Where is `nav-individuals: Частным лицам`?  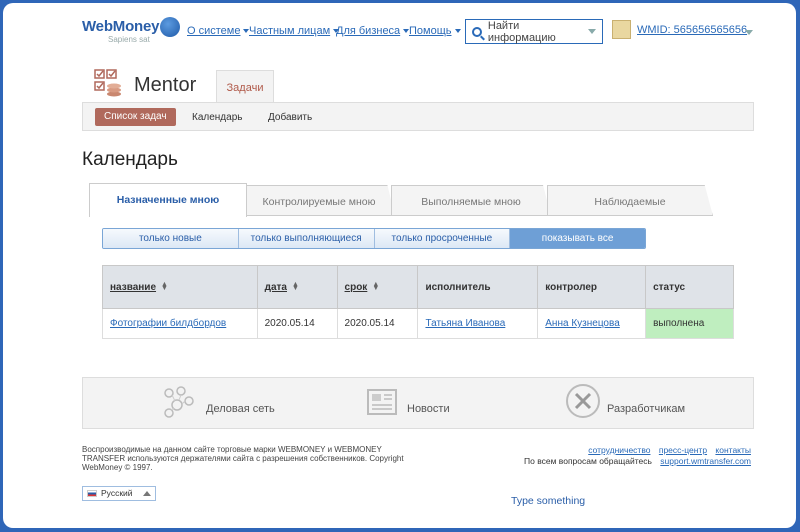 nav-individuals: Частным лицам is located at coordinates (294, 31).